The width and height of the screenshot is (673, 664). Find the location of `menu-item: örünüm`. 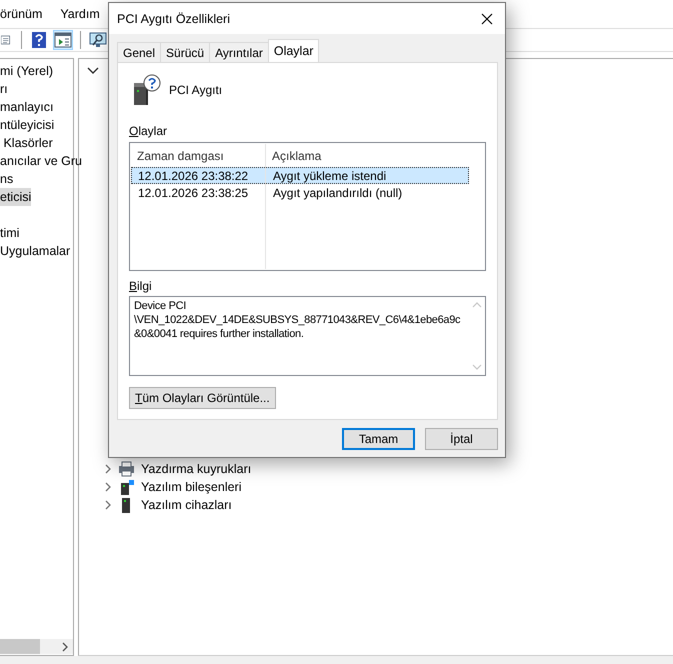

menu-item: örünüm is located at coordinates (22, 14).